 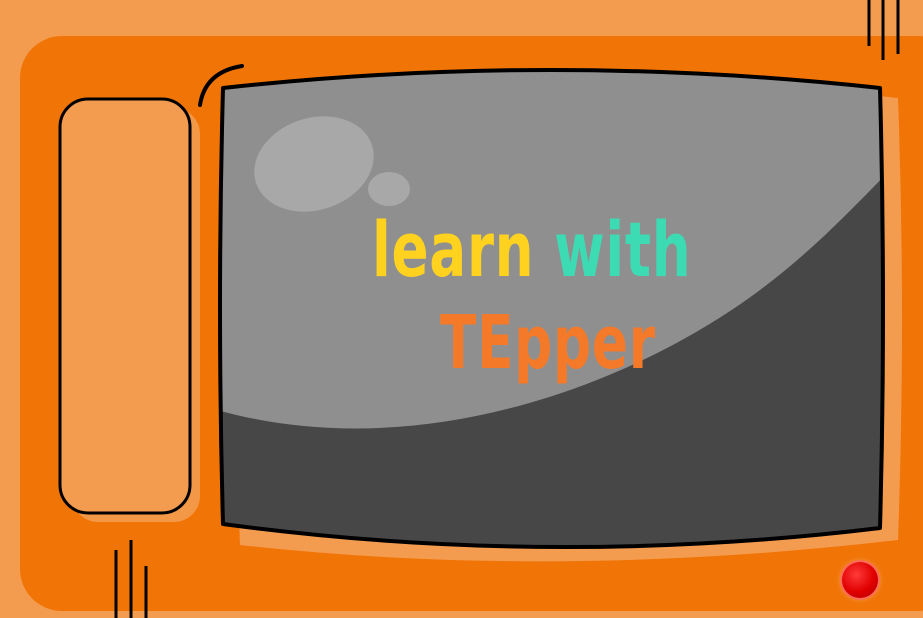 What do you see at coordinates (125, 306) in the screenshot?
I see `speaker-panel` at bounding box center [125, 306].